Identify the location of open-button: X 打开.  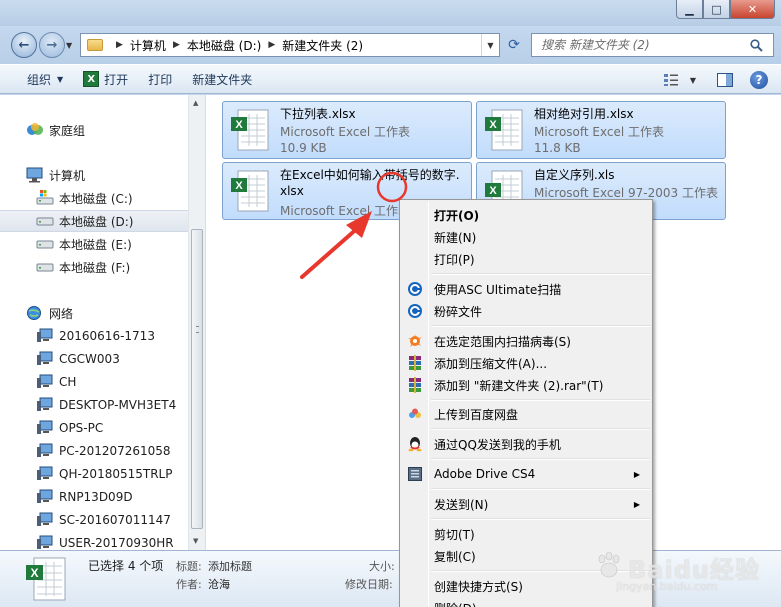
(105, 79).